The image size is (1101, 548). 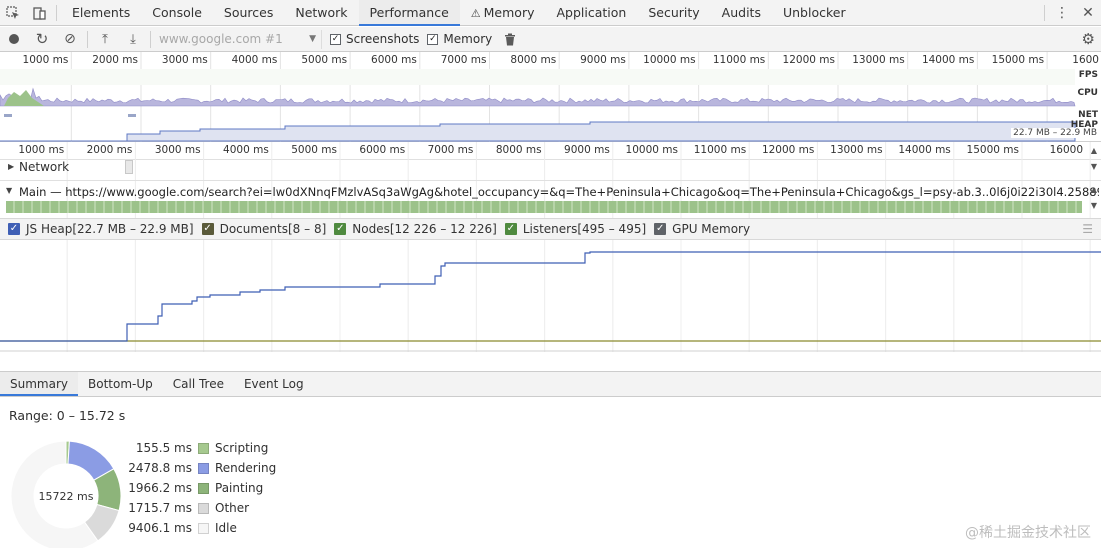 What do you see at coordinates (110, 229) in the screenshot?
I see `counter-label: JS Heap[22.7 MB – 22.9 MB]` at bounding box center [110, 229].